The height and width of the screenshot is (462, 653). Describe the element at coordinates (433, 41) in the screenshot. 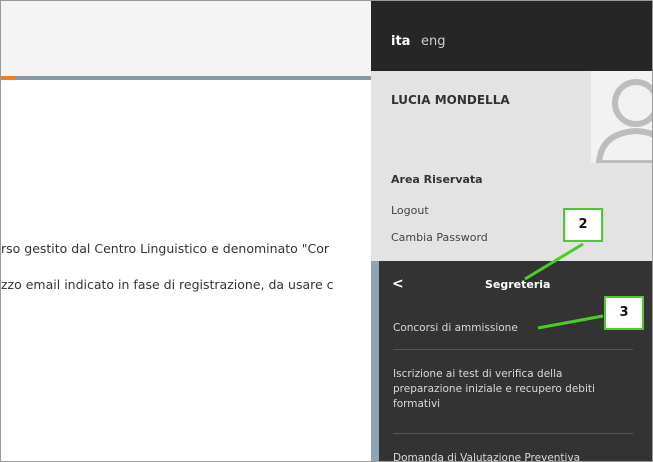

I see `language-eng-link: eng` at that location.